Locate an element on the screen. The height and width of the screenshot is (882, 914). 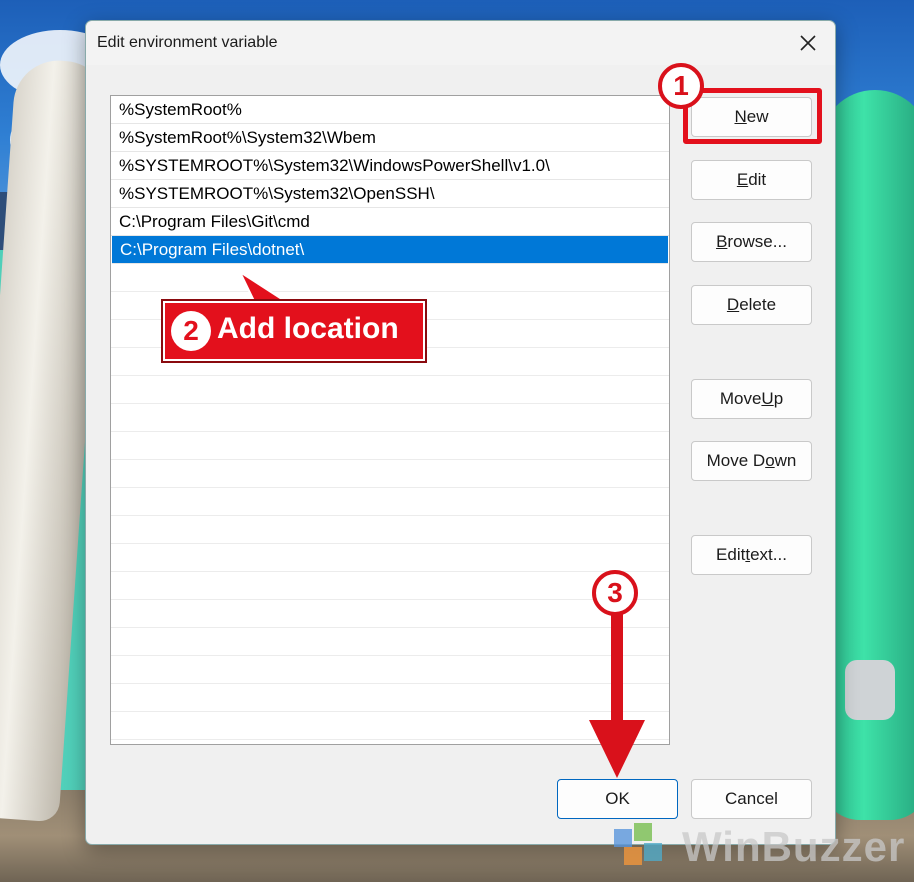
step-1-badge: 1 is located at coordinates (681, 86).